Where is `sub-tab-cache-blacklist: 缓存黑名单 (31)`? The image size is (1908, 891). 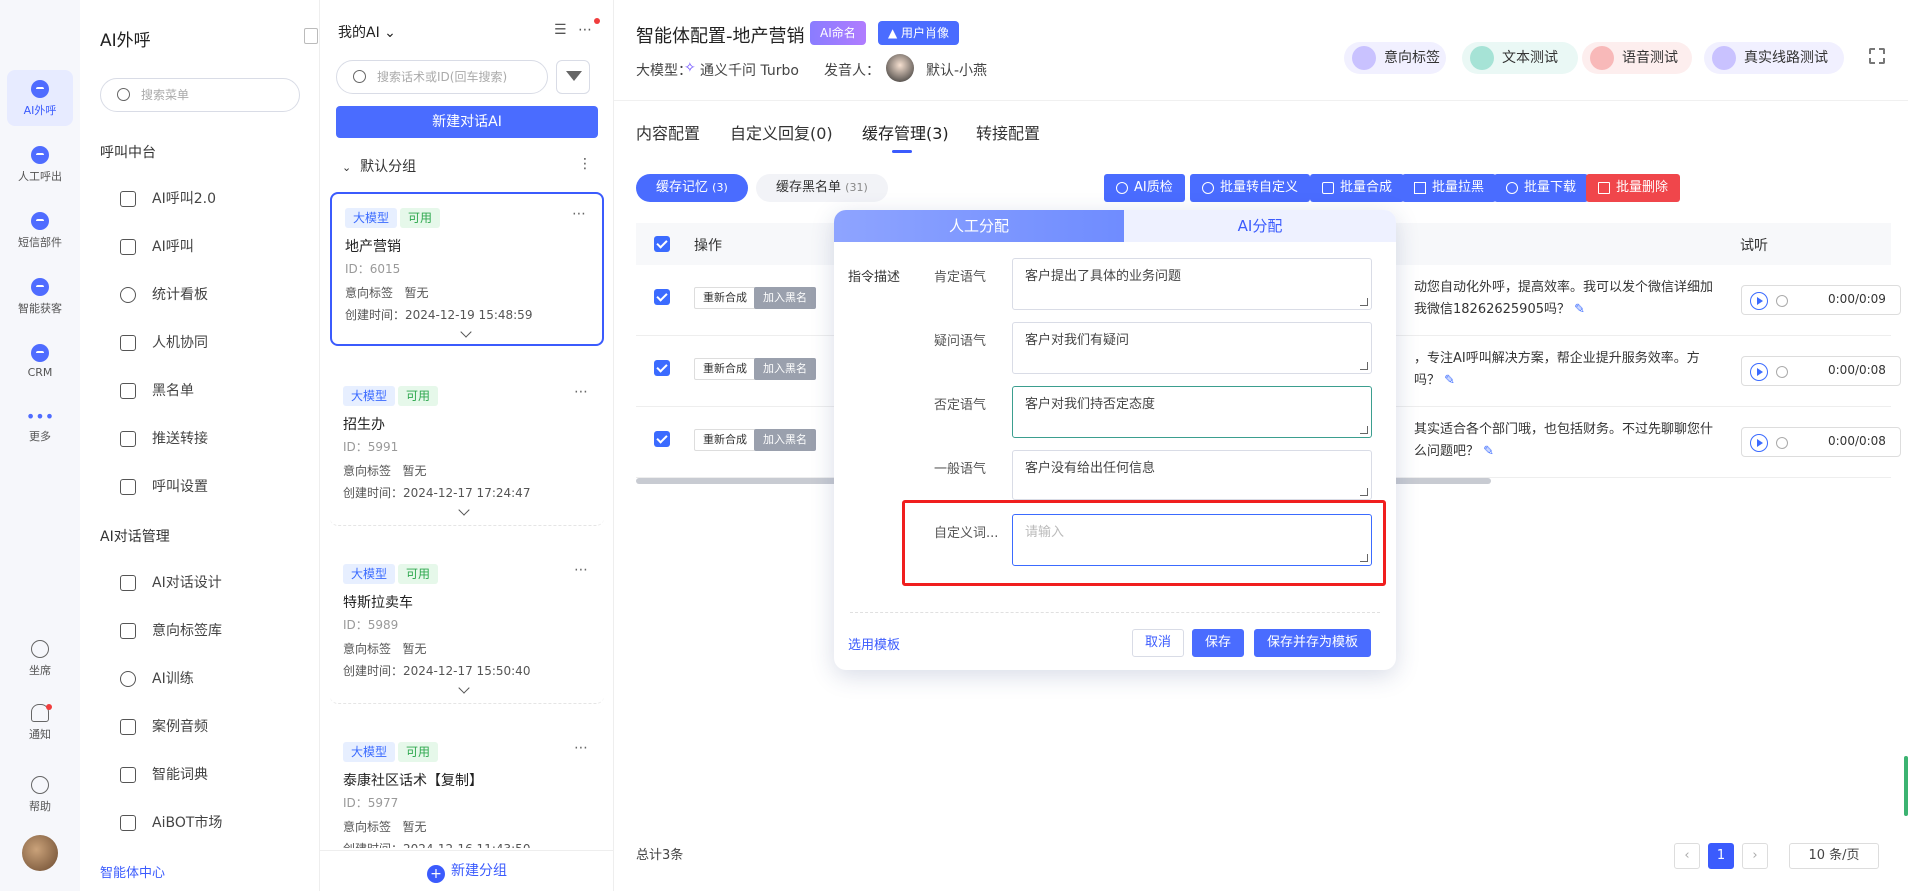 sub-tab-cache-blacklist: 缓存黑名单 (31) is located at coordinates (822, 188).